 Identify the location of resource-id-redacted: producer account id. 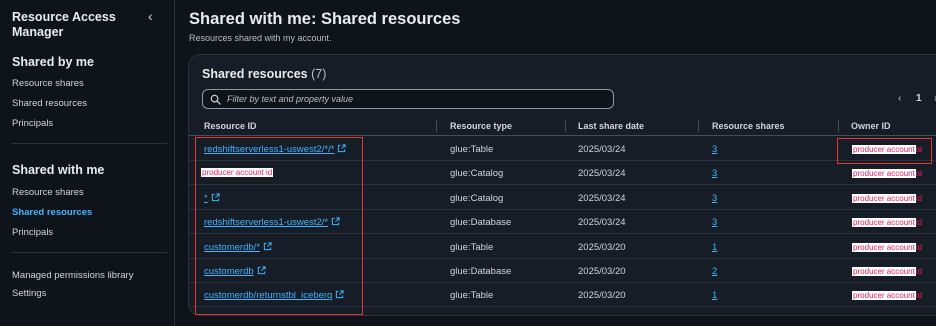
(237, 173).